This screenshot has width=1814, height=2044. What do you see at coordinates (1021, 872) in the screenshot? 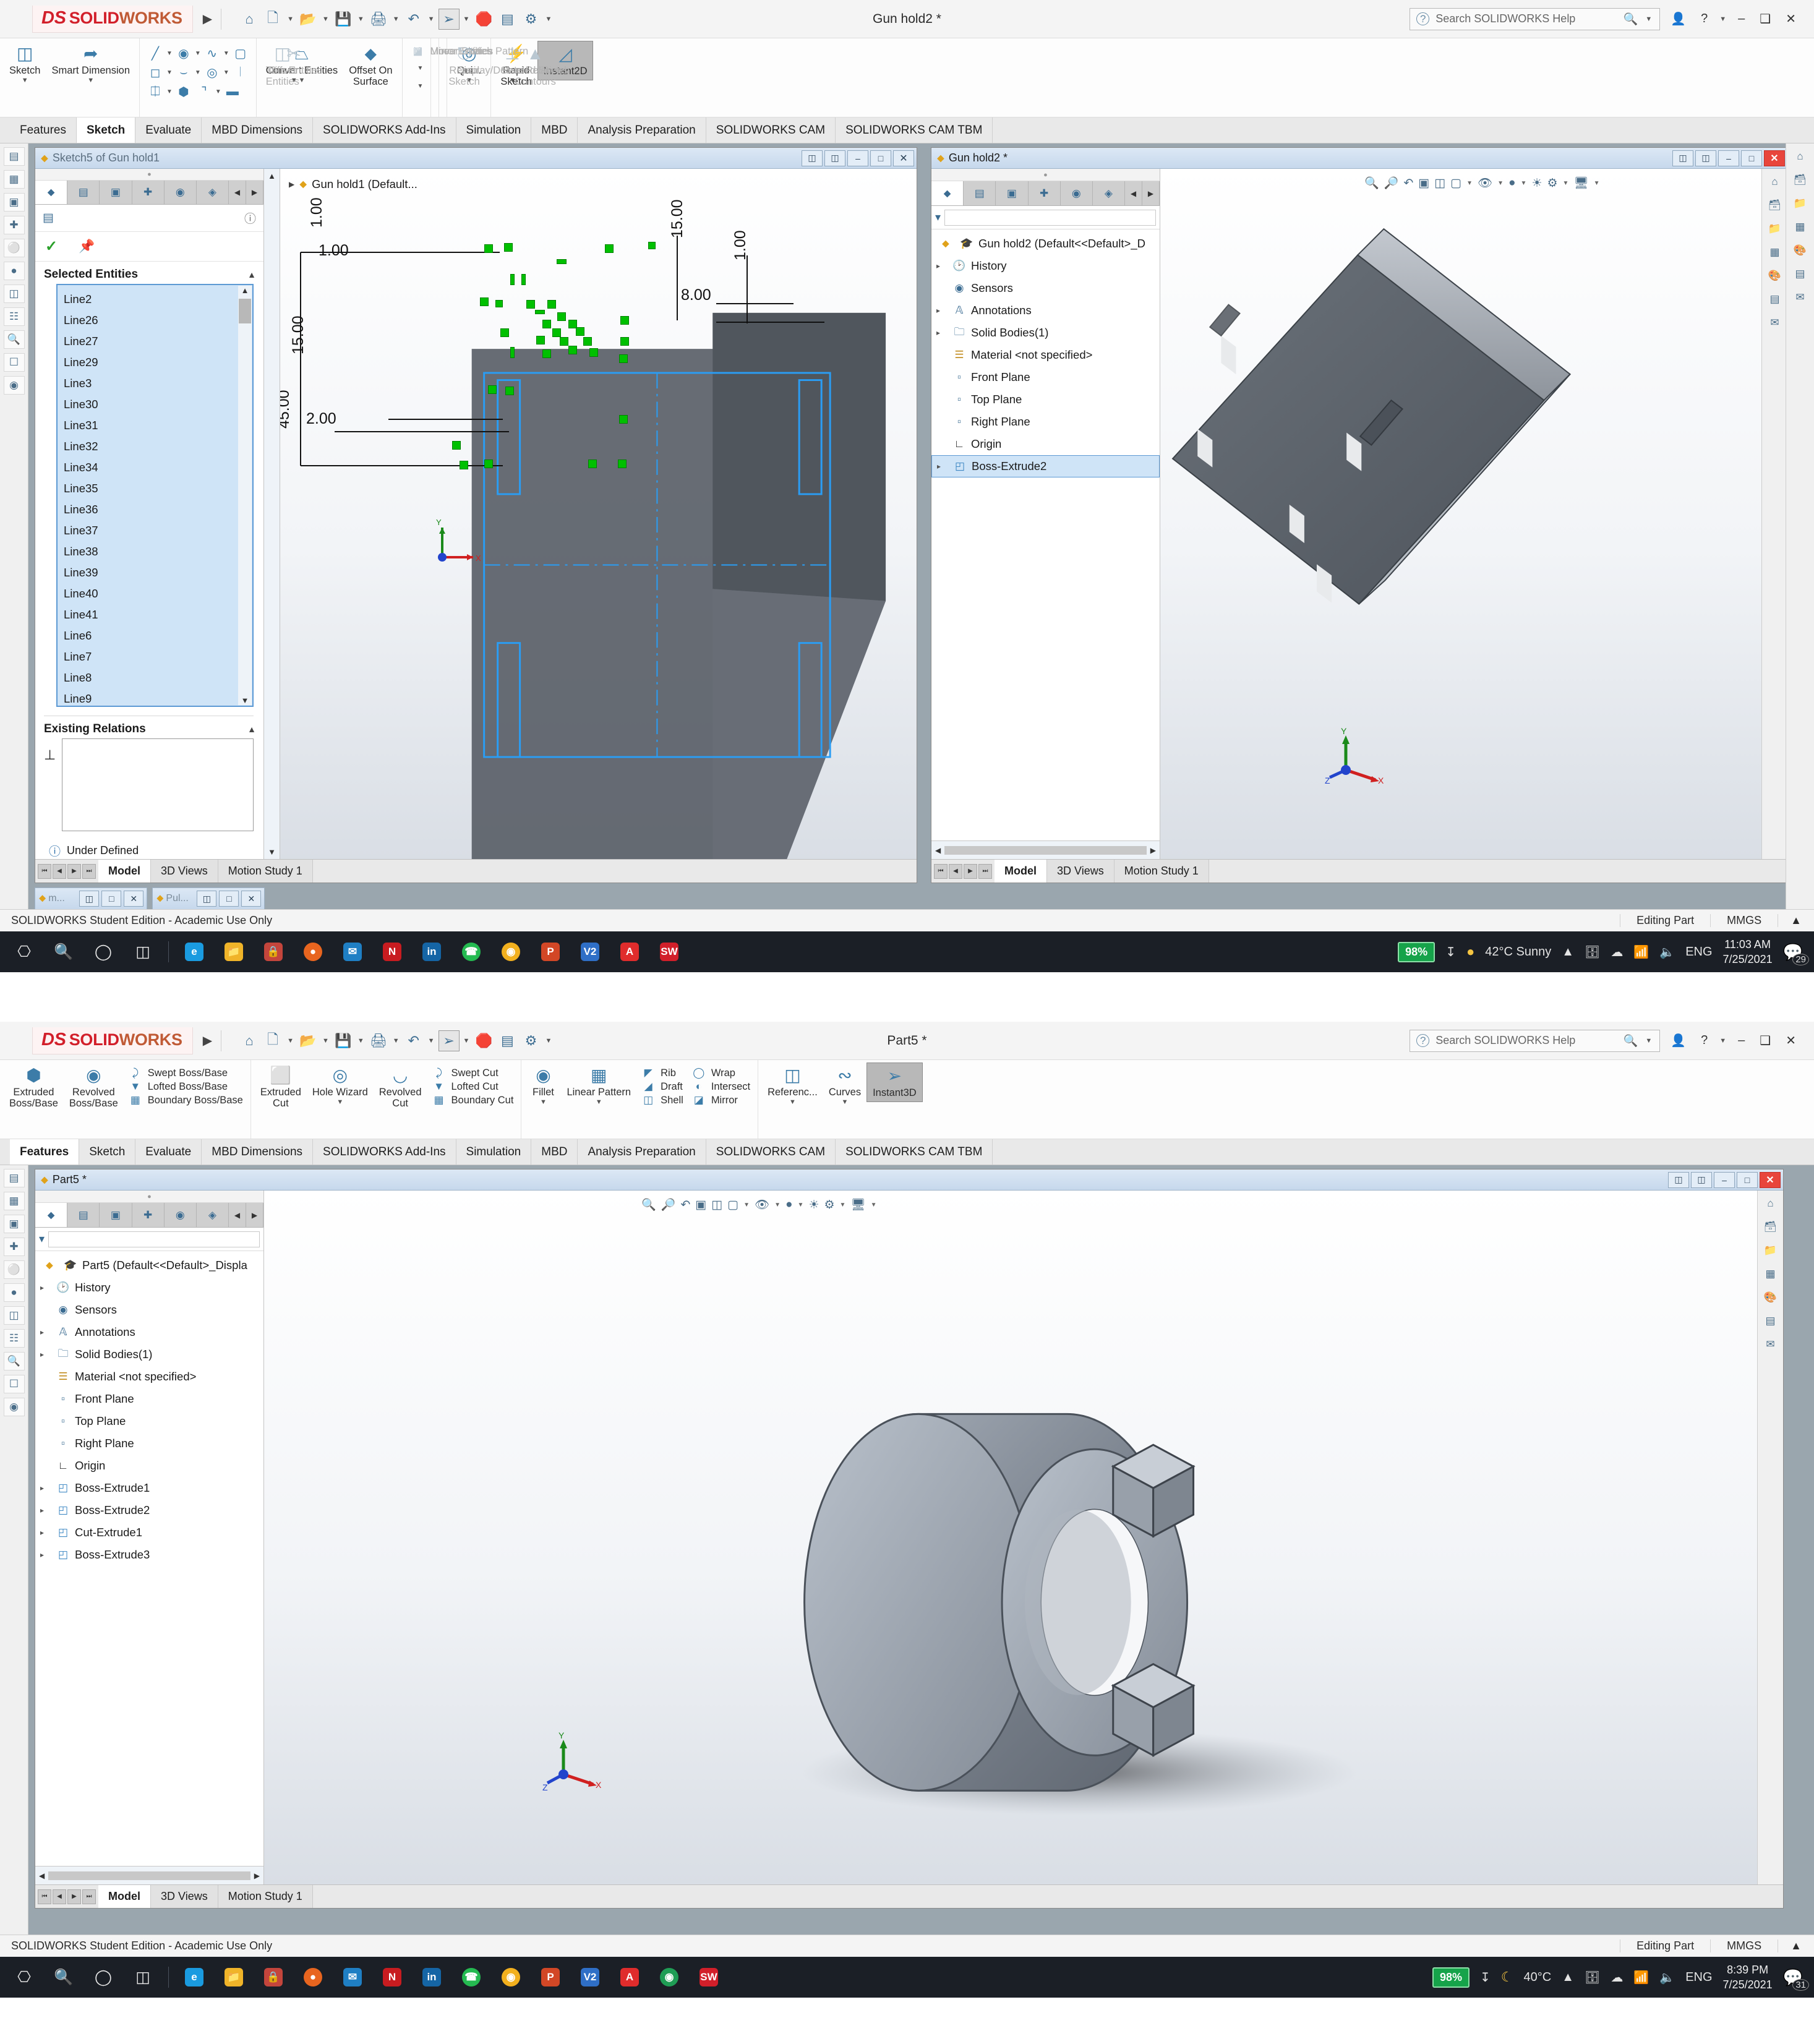
I see `doc-tab-model: Model` at bounding box center [1021, 872].